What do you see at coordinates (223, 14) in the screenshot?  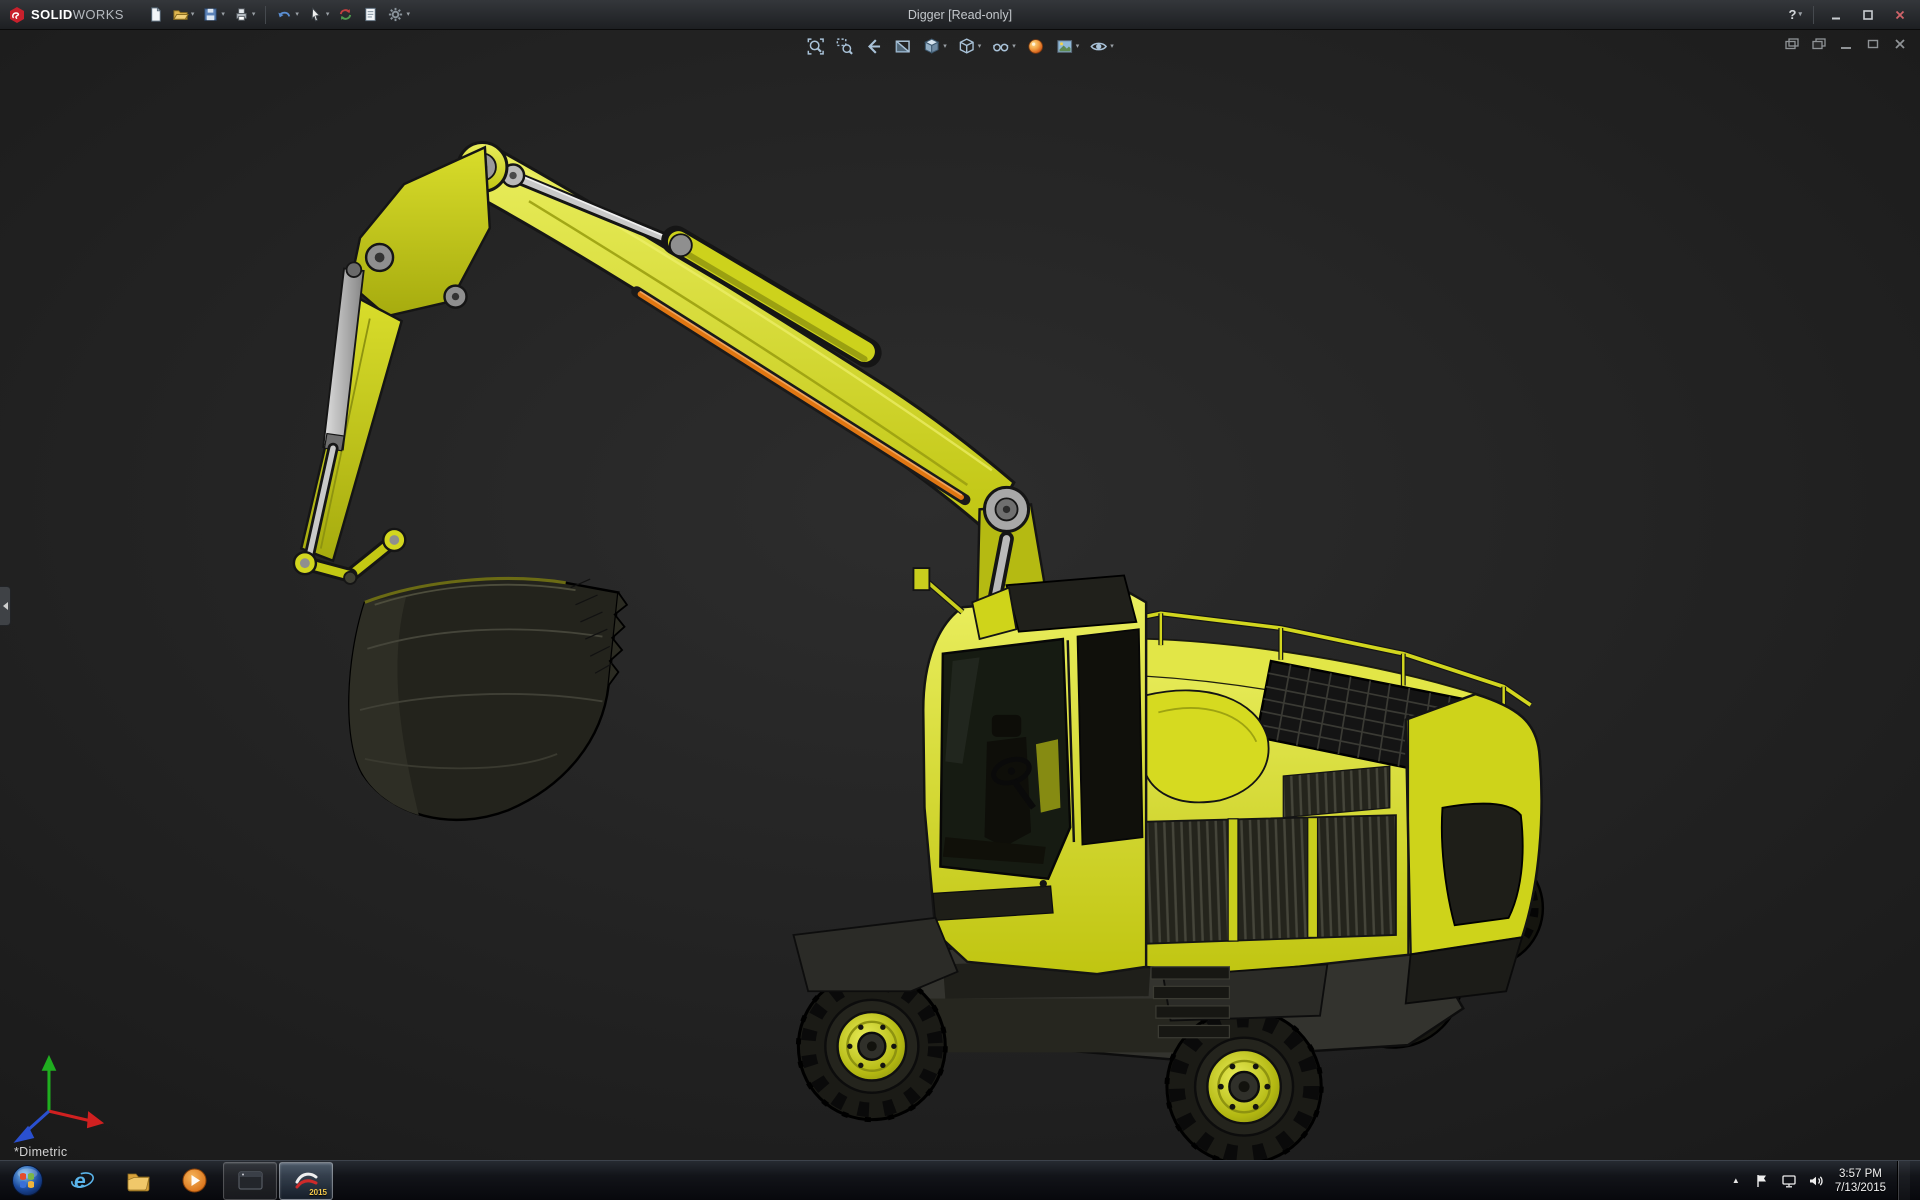 I see `save-dropdown-caret: ▾` at bounding box center [223, 14].